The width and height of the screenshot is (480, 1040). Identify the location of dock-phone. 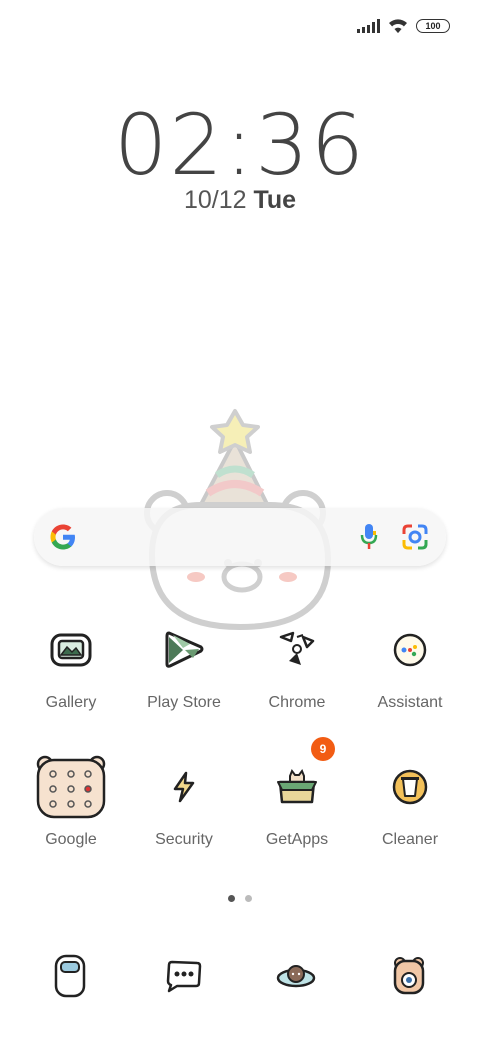
(70, 976).